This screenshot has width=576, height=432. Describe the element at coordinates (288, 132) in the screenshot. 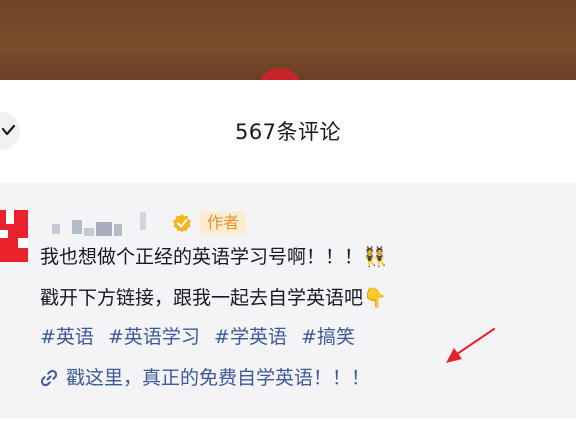

I see `comments-count-title: 567条评论` at that location.